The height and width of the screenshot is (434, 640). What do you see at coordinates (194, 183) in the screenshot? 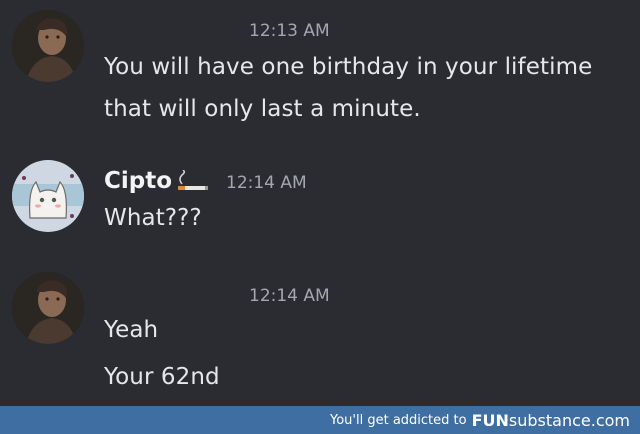
I see `cigarette-icon` at bounding box center [194, 183].